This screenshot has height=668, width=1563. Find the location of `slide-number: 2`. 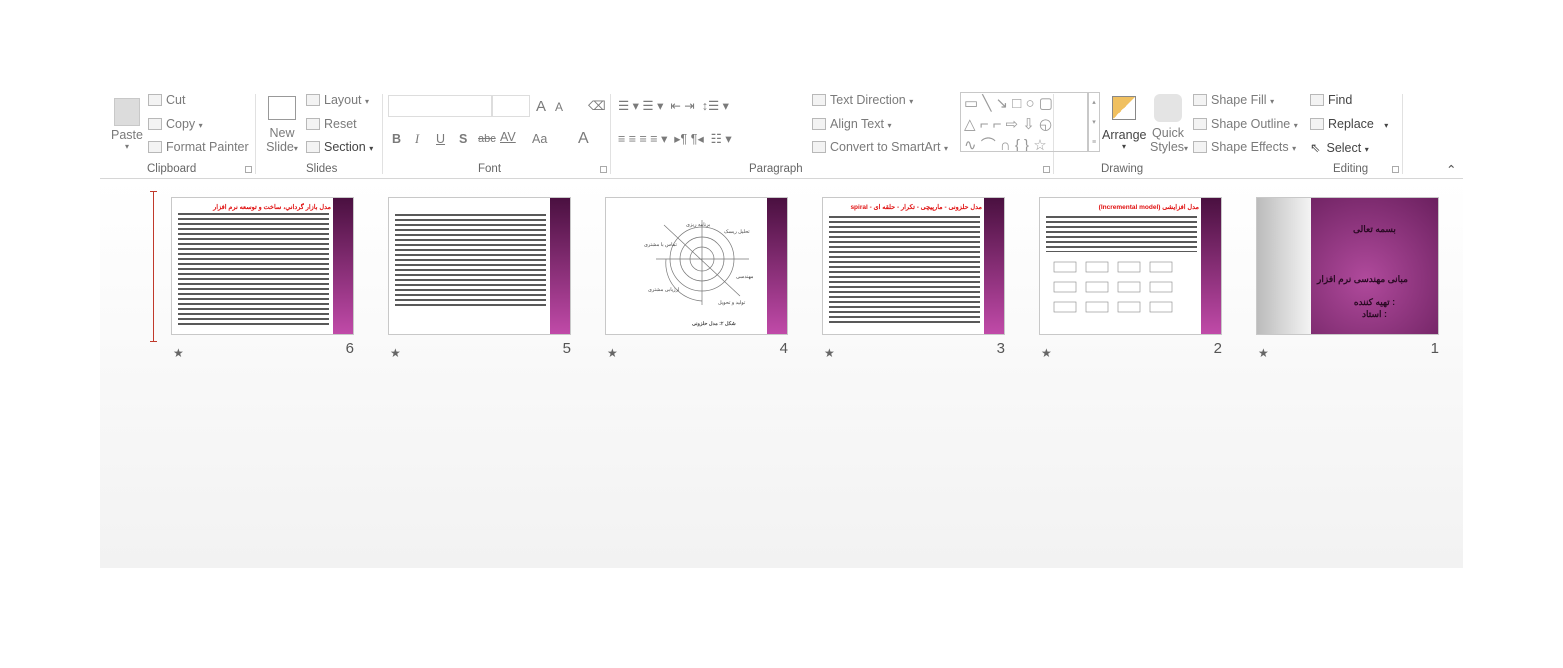

slide-number: 2 is located at coordinates (1217, 348).